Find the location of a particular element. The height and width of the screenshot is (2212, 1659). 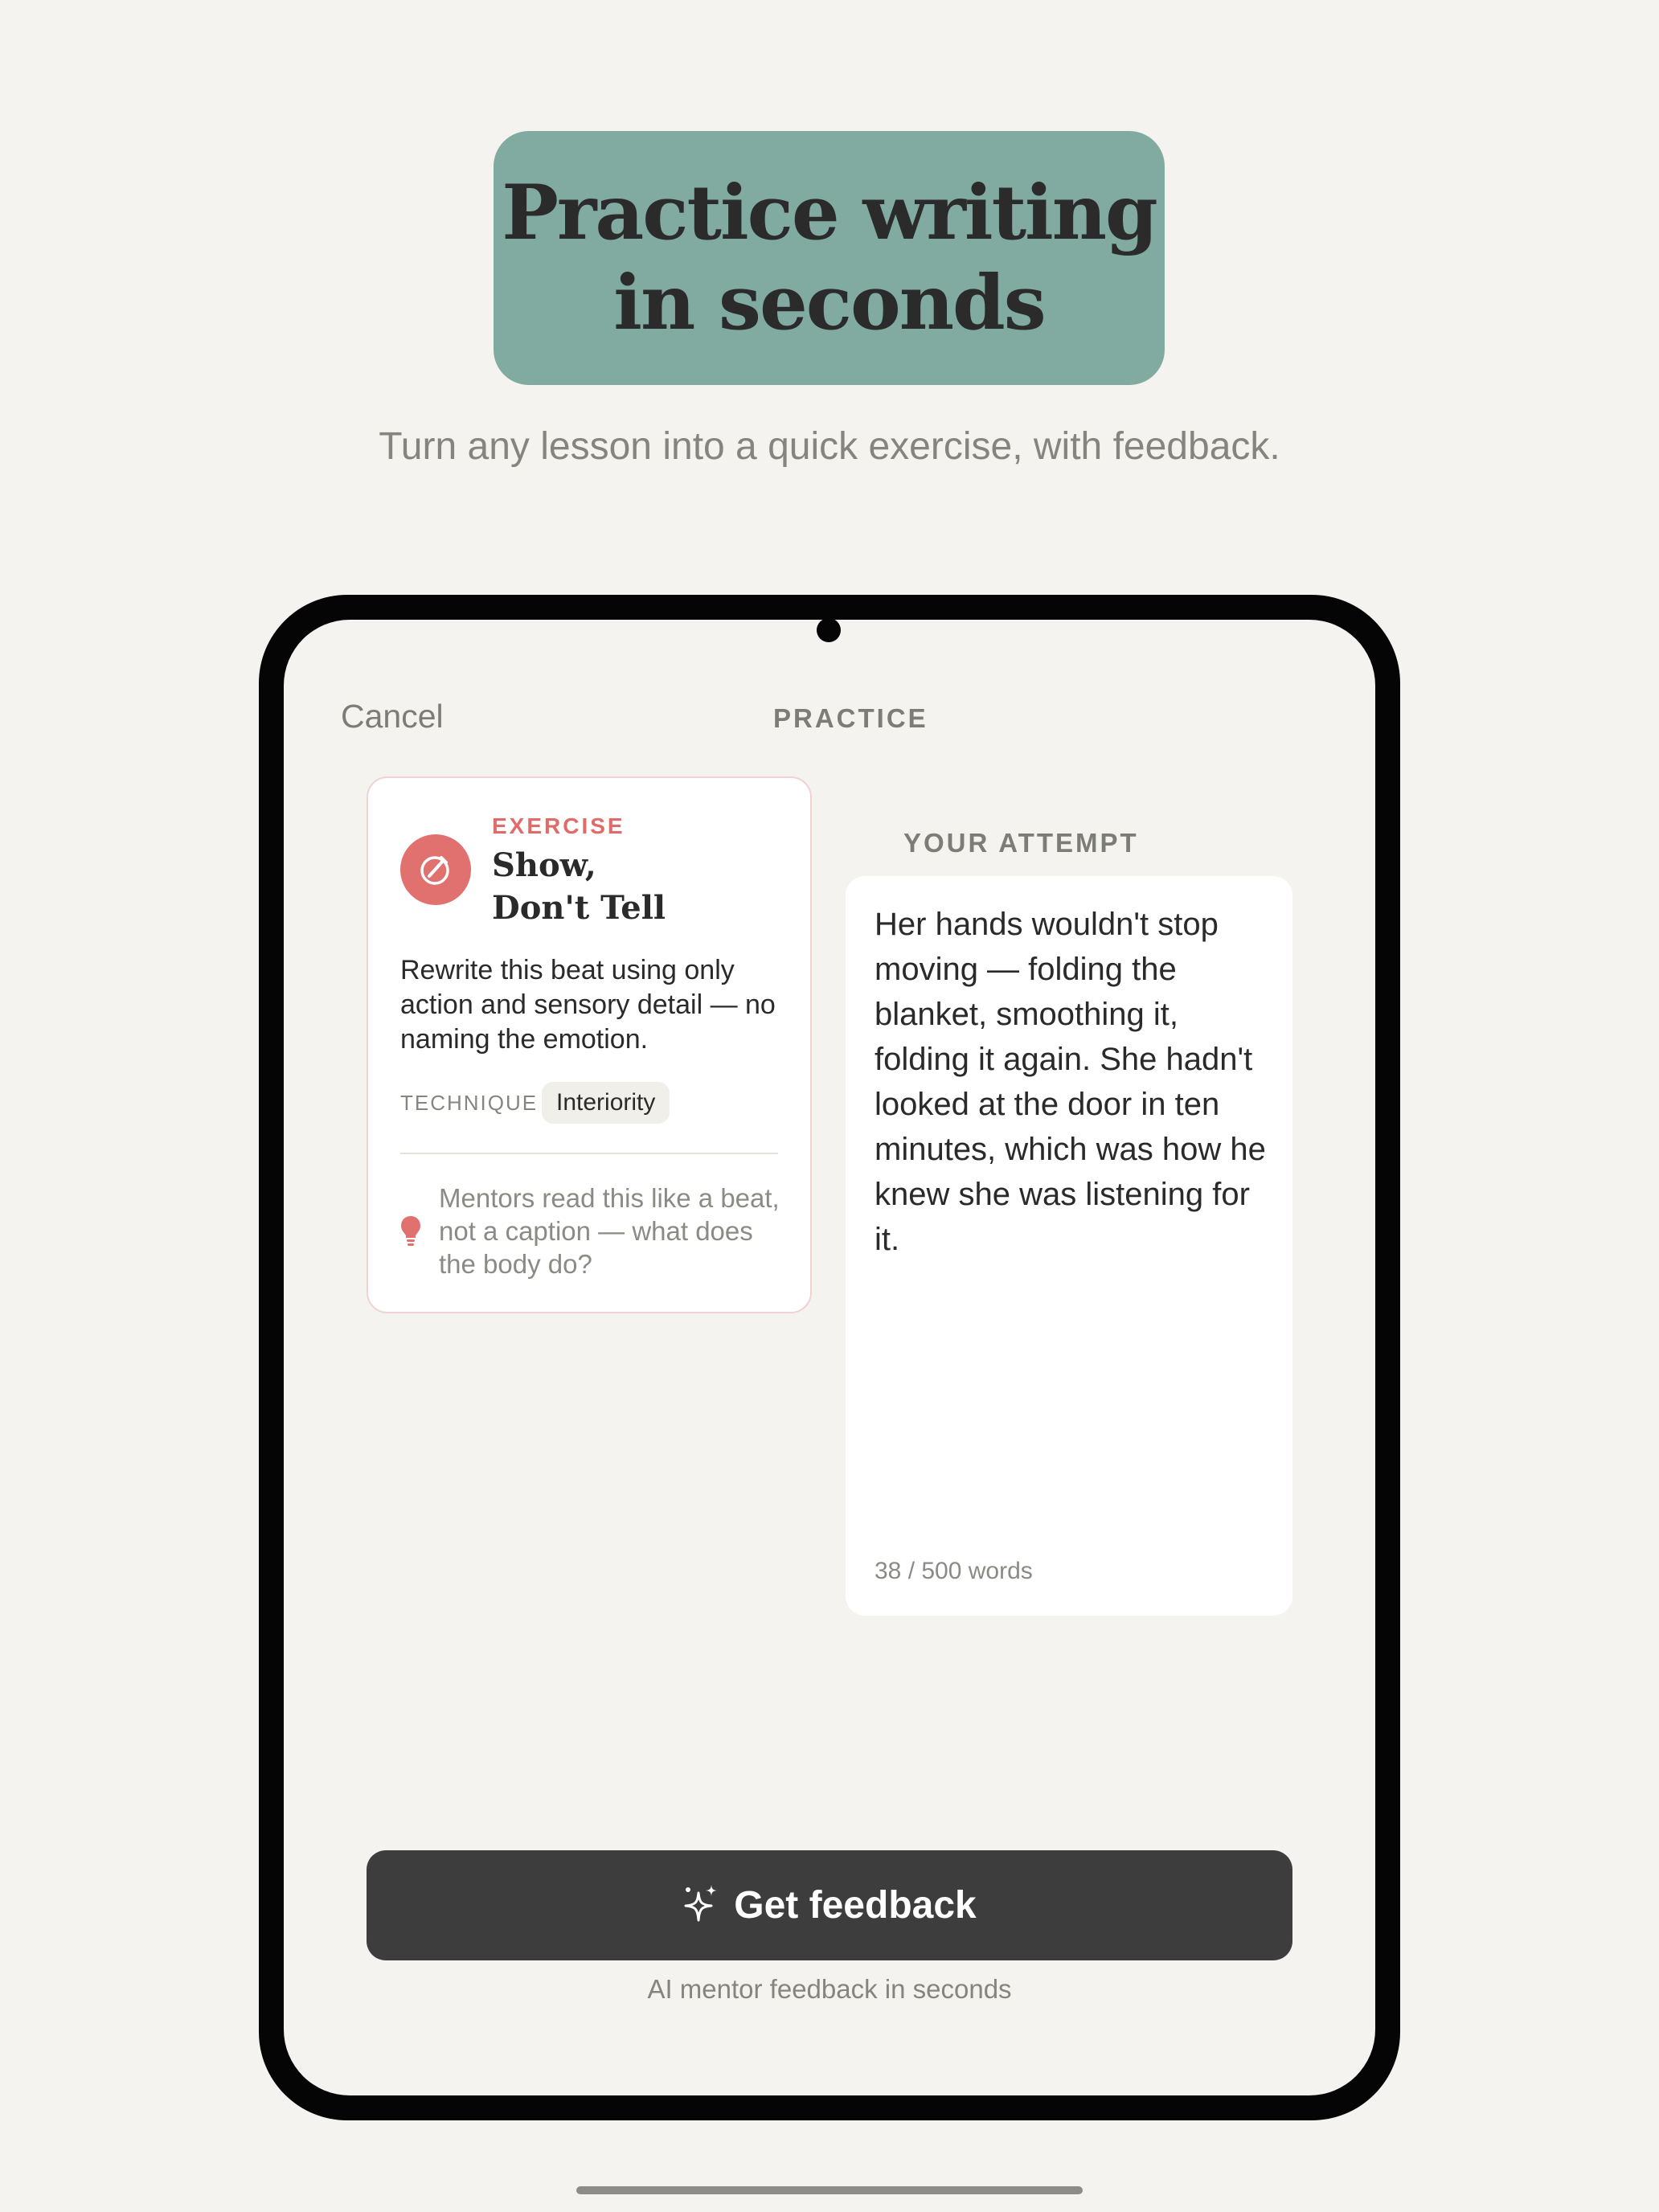

attempt-label: YOUR ATTEMPT is located at coordinates (1021, 843).